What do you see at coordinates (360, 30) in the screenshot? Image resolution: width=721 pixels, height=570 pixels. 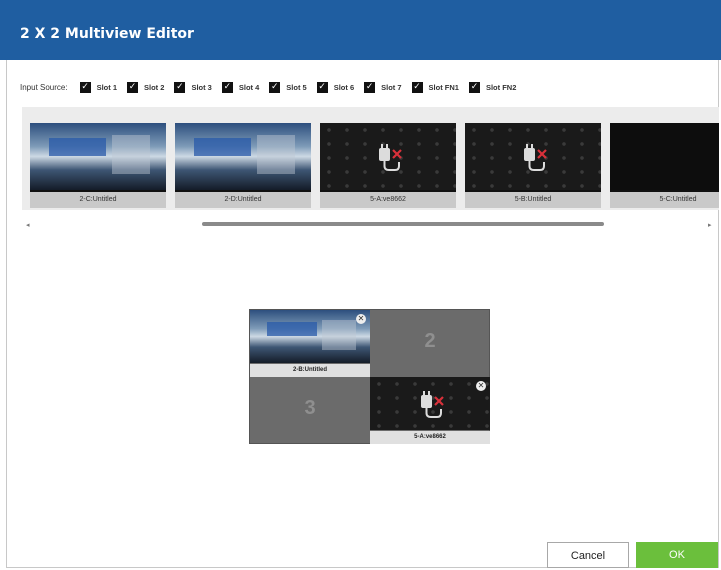 I see `title-bar: 2 X 2 Multiview Editor` at bounding box center [360, 30].